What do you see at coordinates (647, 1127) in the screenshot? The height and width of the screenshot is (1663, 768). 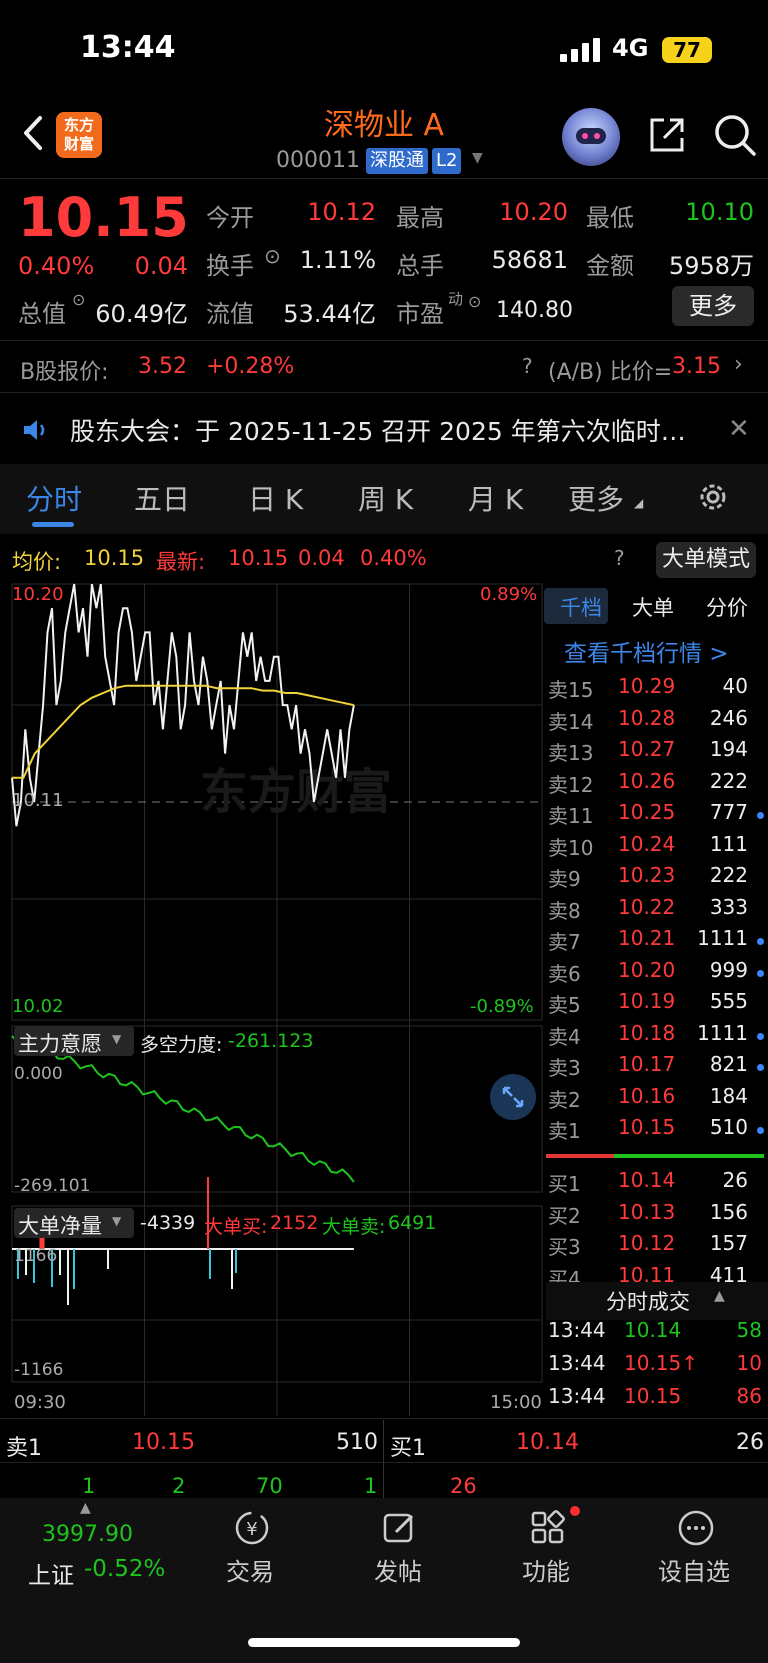 I see `sell-price: 10.15` at bounding box center [647, 1127].